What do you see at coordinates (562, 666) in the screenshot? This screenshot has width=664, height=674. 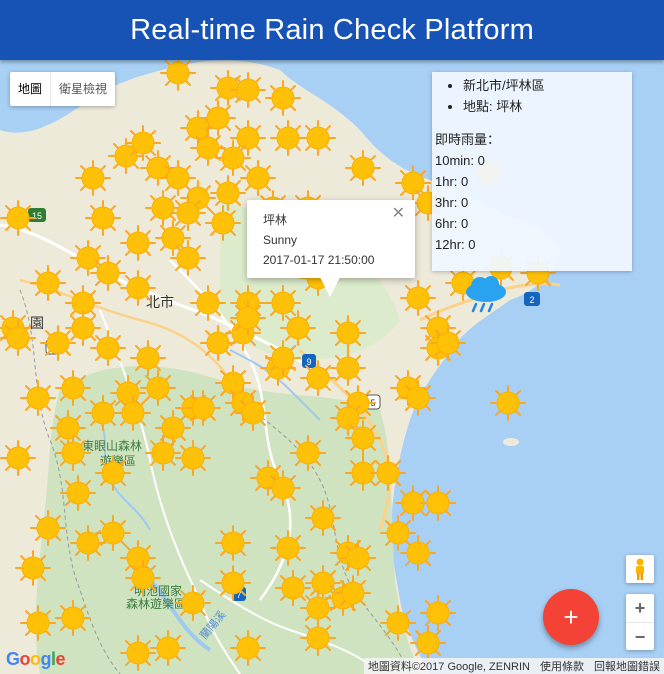 I see `terms-link: 使用條款` at bounding box center [562, 666].